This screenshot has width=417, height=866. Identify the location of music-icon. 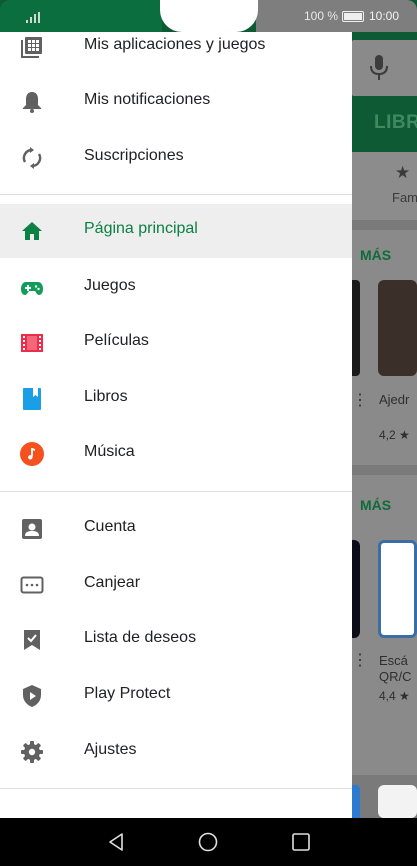
(32, 454).